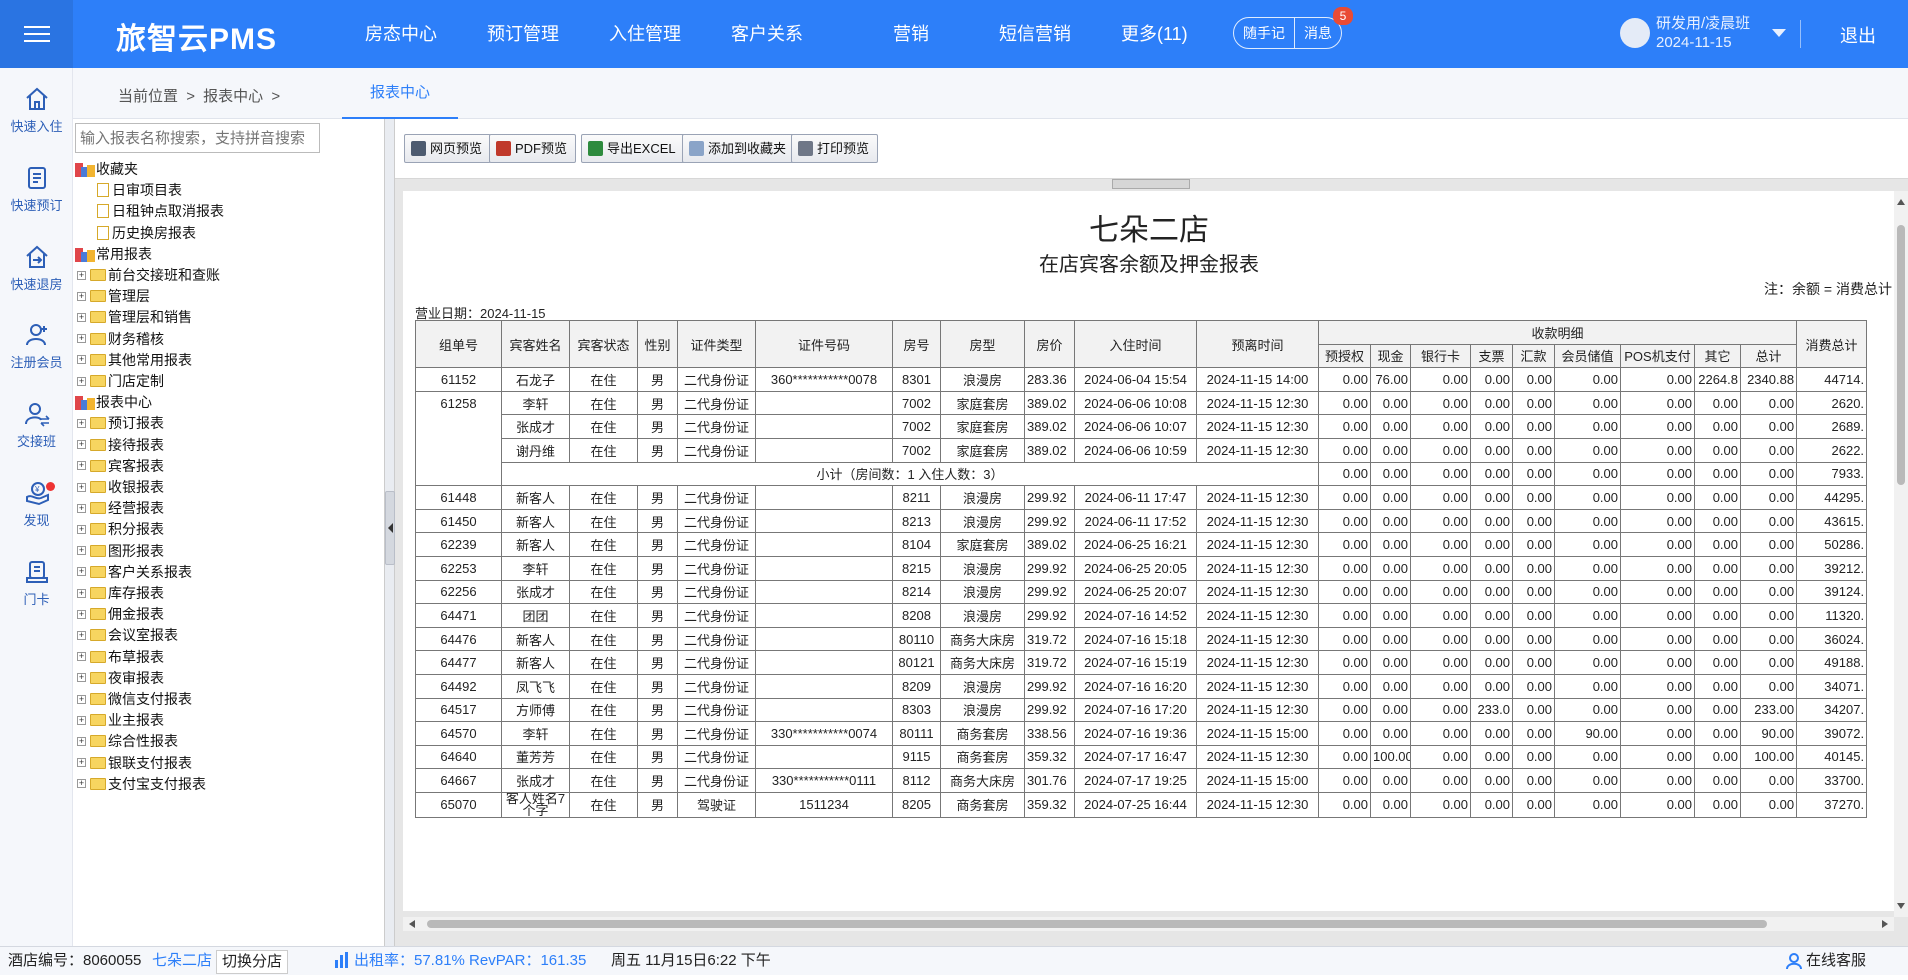 This screenshot has height=980, width=1908. Describe the element at coordinates (120, 720) in the screenshot. I see `tree-item-folder: + 业主报表` at that location.